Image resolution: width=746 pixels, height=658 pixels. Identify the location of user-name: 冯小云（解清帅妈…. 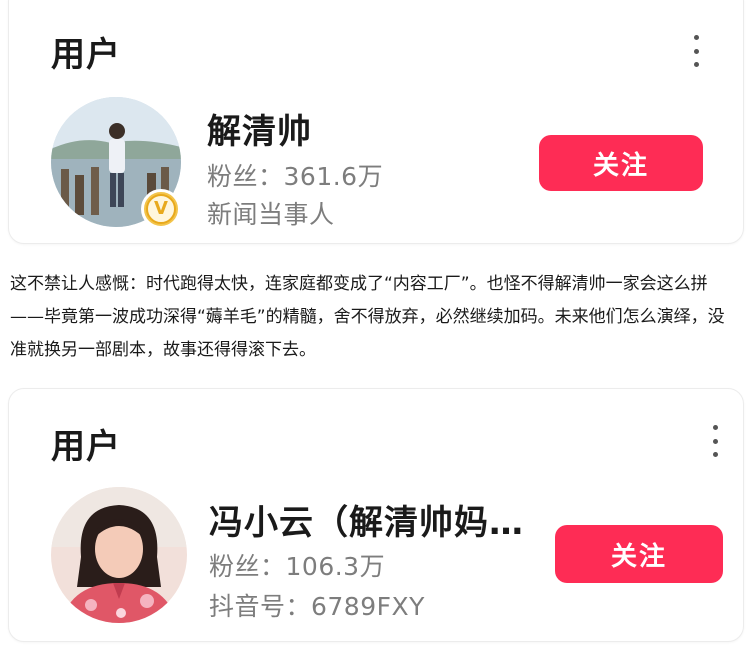
(366, 519).